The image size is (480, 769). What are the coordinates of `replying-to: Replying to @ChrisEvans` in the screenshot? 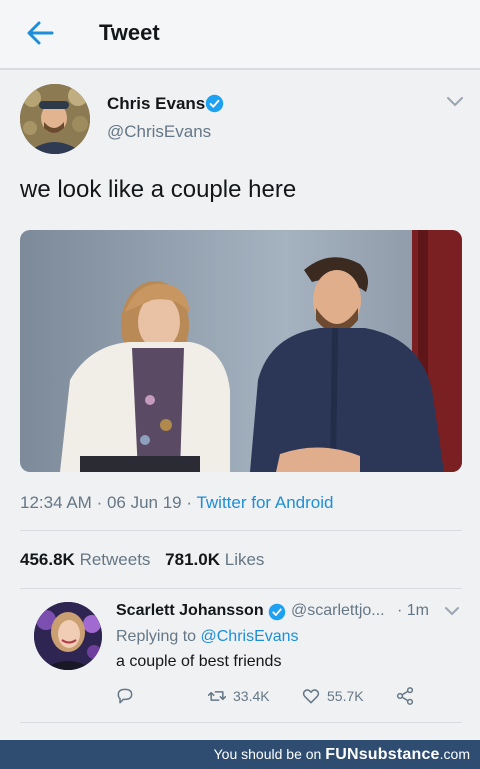 It's located at (207, 637).